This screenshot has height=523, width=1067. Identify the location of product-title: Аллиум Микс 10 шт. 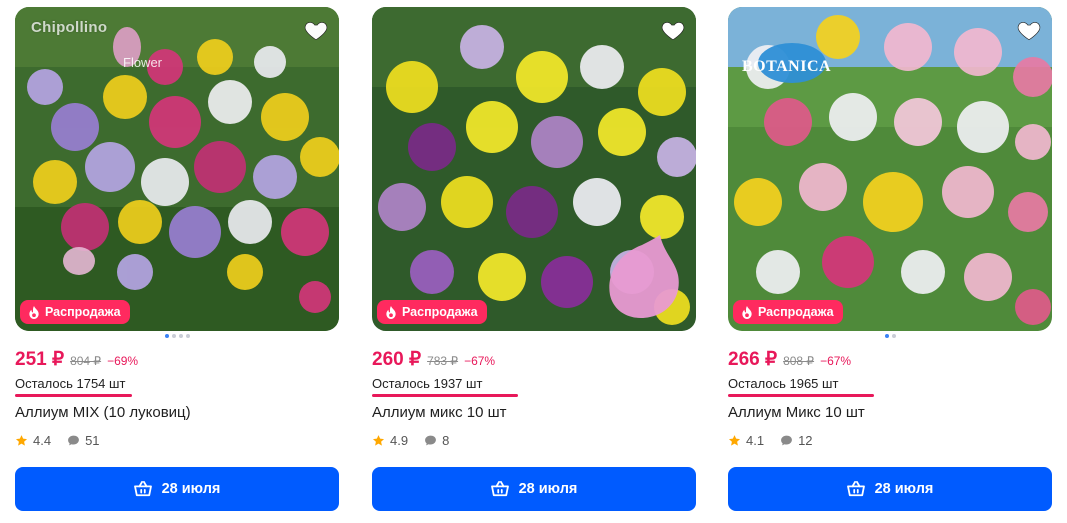
(796, 412).